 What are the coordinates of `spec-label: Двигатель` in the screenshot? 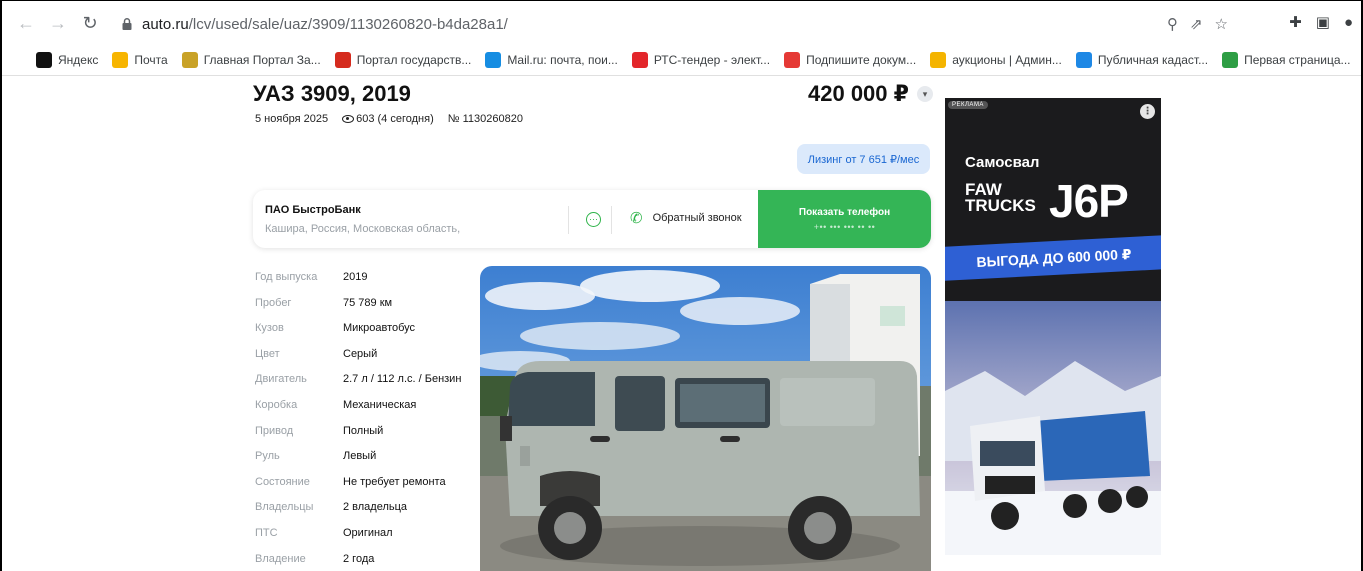 It's located at (281, 379).